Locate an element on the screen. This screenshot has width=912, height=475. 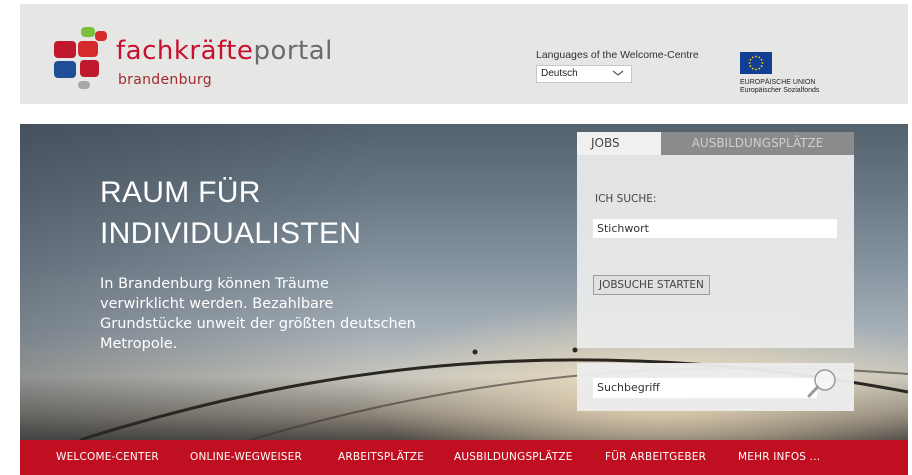
tab-jobs: JOBS is located at coordinates (619, 143).